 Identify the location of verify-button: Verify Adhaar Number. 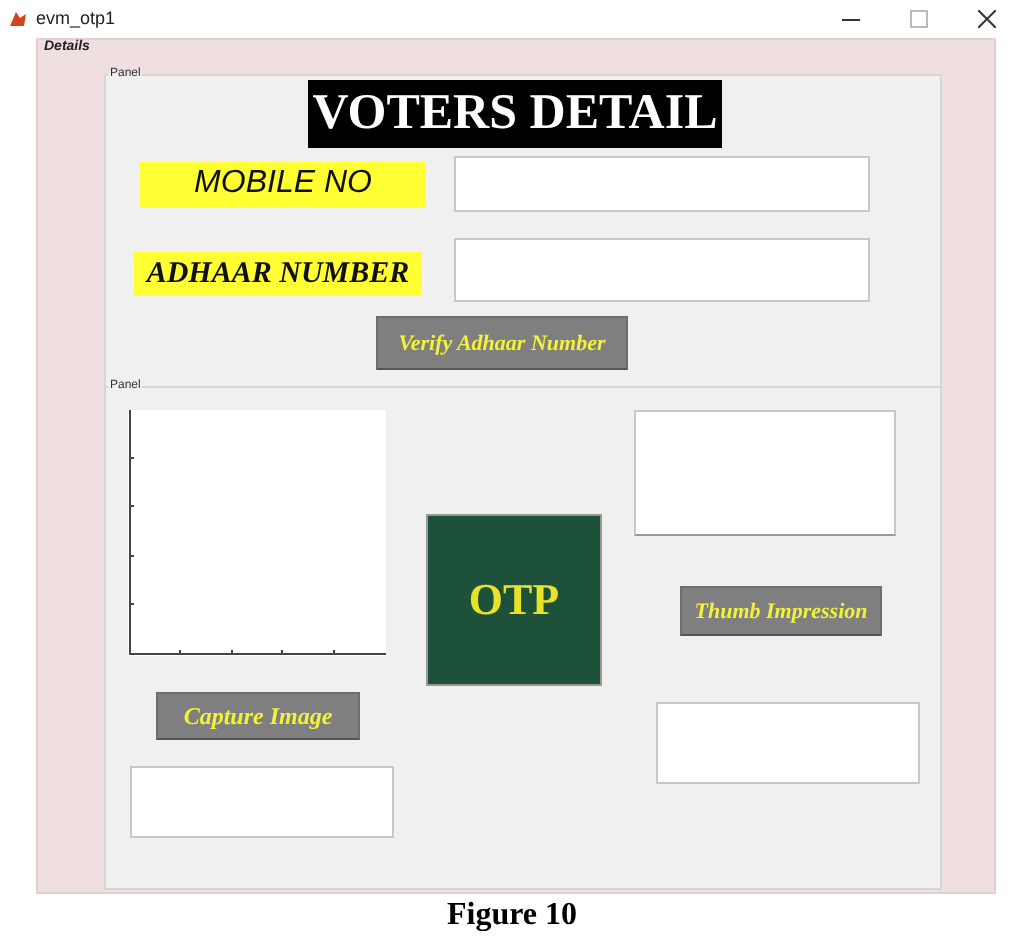
(502, 343).